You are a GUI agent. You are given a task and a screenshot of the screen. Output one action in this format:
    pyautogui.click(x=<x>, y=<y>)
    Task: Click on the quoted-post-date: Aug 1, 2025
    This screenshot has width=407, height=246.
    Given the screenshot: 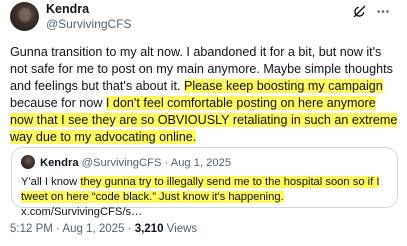 What is the action you would take?
    pyautogui.click(x=201, y=163)
    